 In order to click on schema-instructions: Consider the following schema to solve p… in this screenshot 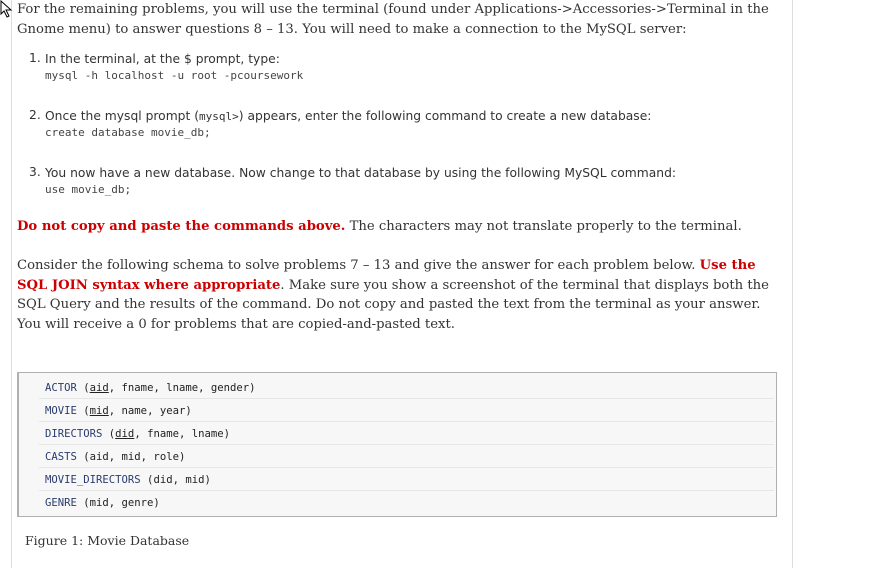, I will do `click(402, 295)`.